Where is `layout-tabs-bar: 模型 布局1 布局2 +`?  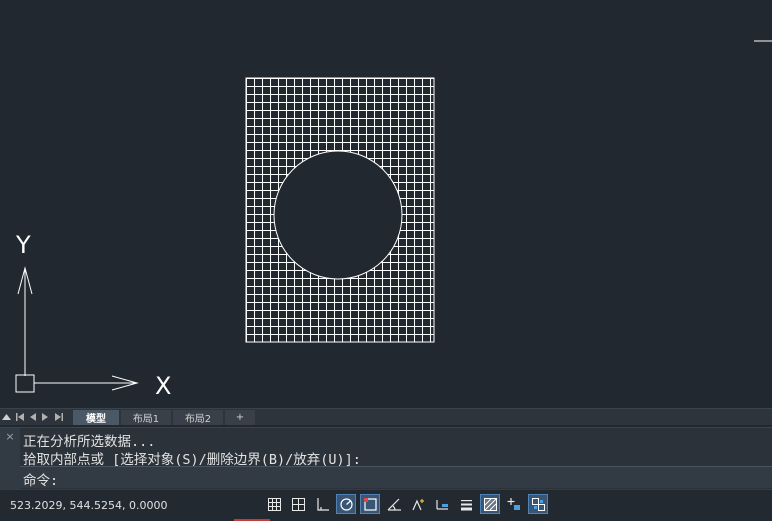
layout-tabs-bar: 模型 布局1 布局2 + is located at coordinates (386, 416).